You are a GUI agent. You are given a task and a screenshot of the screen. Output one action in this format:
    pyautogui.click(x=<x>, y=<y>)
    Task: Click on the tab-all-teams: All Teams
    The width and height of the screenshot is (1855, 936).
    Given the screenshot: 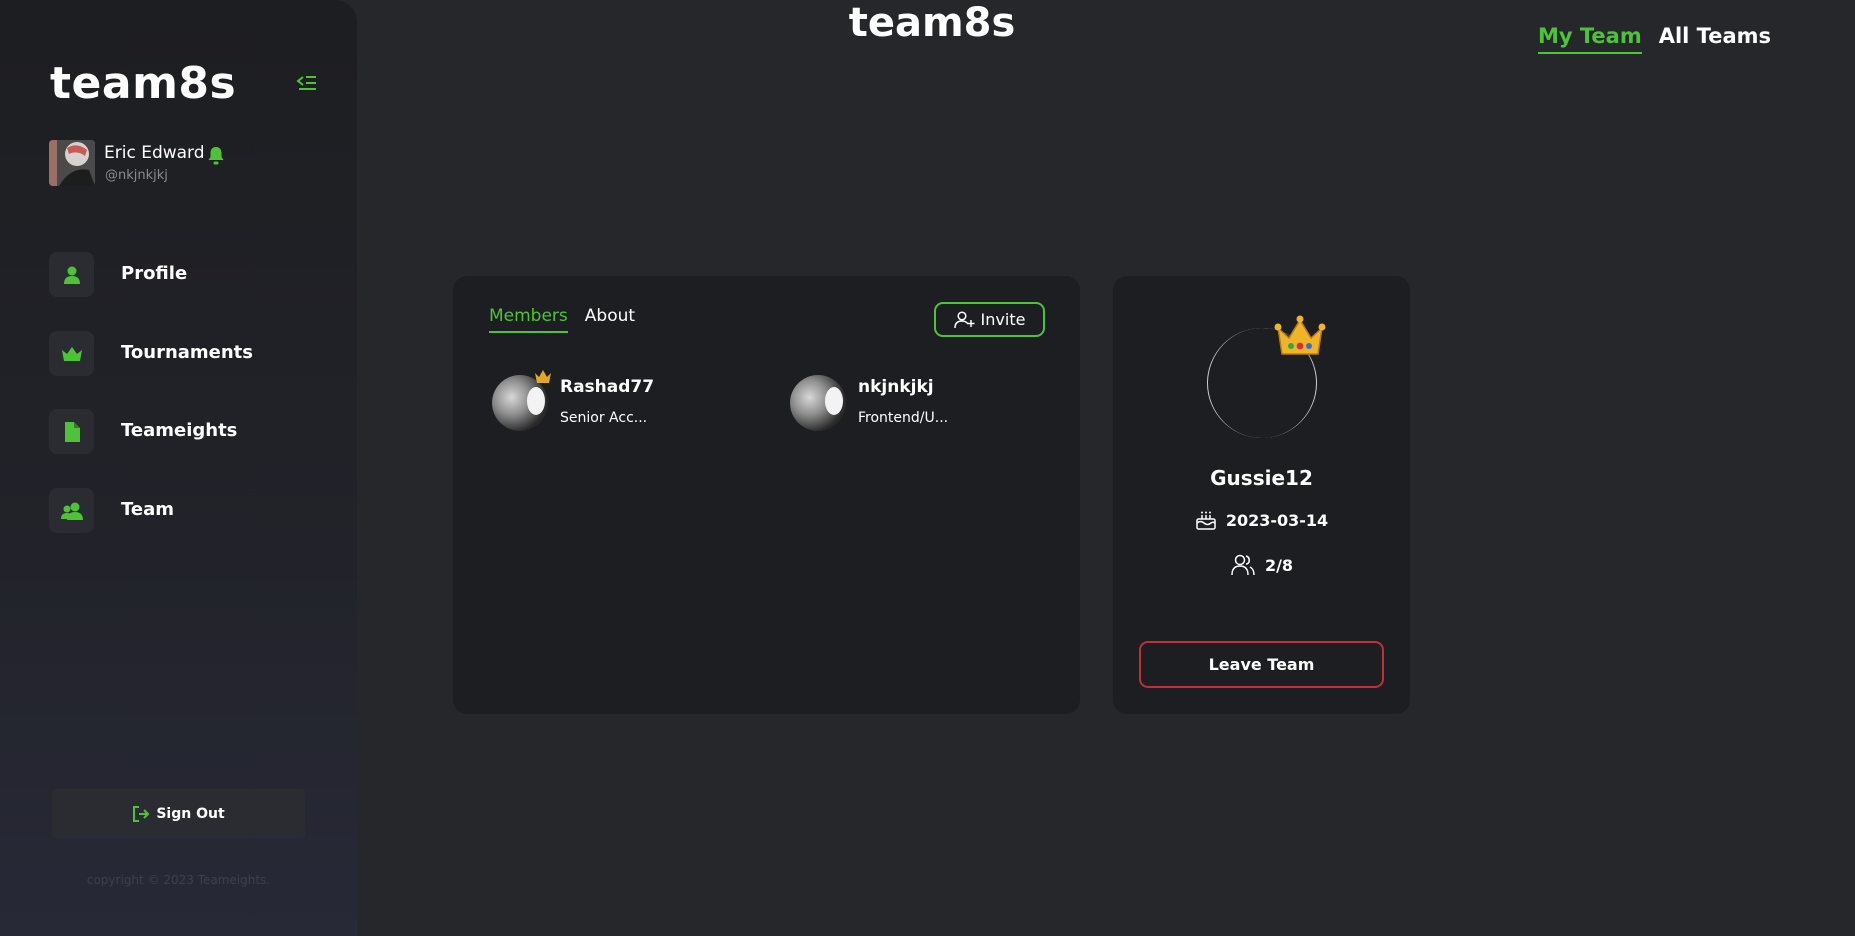 What is the action you would take?
    pyautogui.click(x=1715, y=39)
    